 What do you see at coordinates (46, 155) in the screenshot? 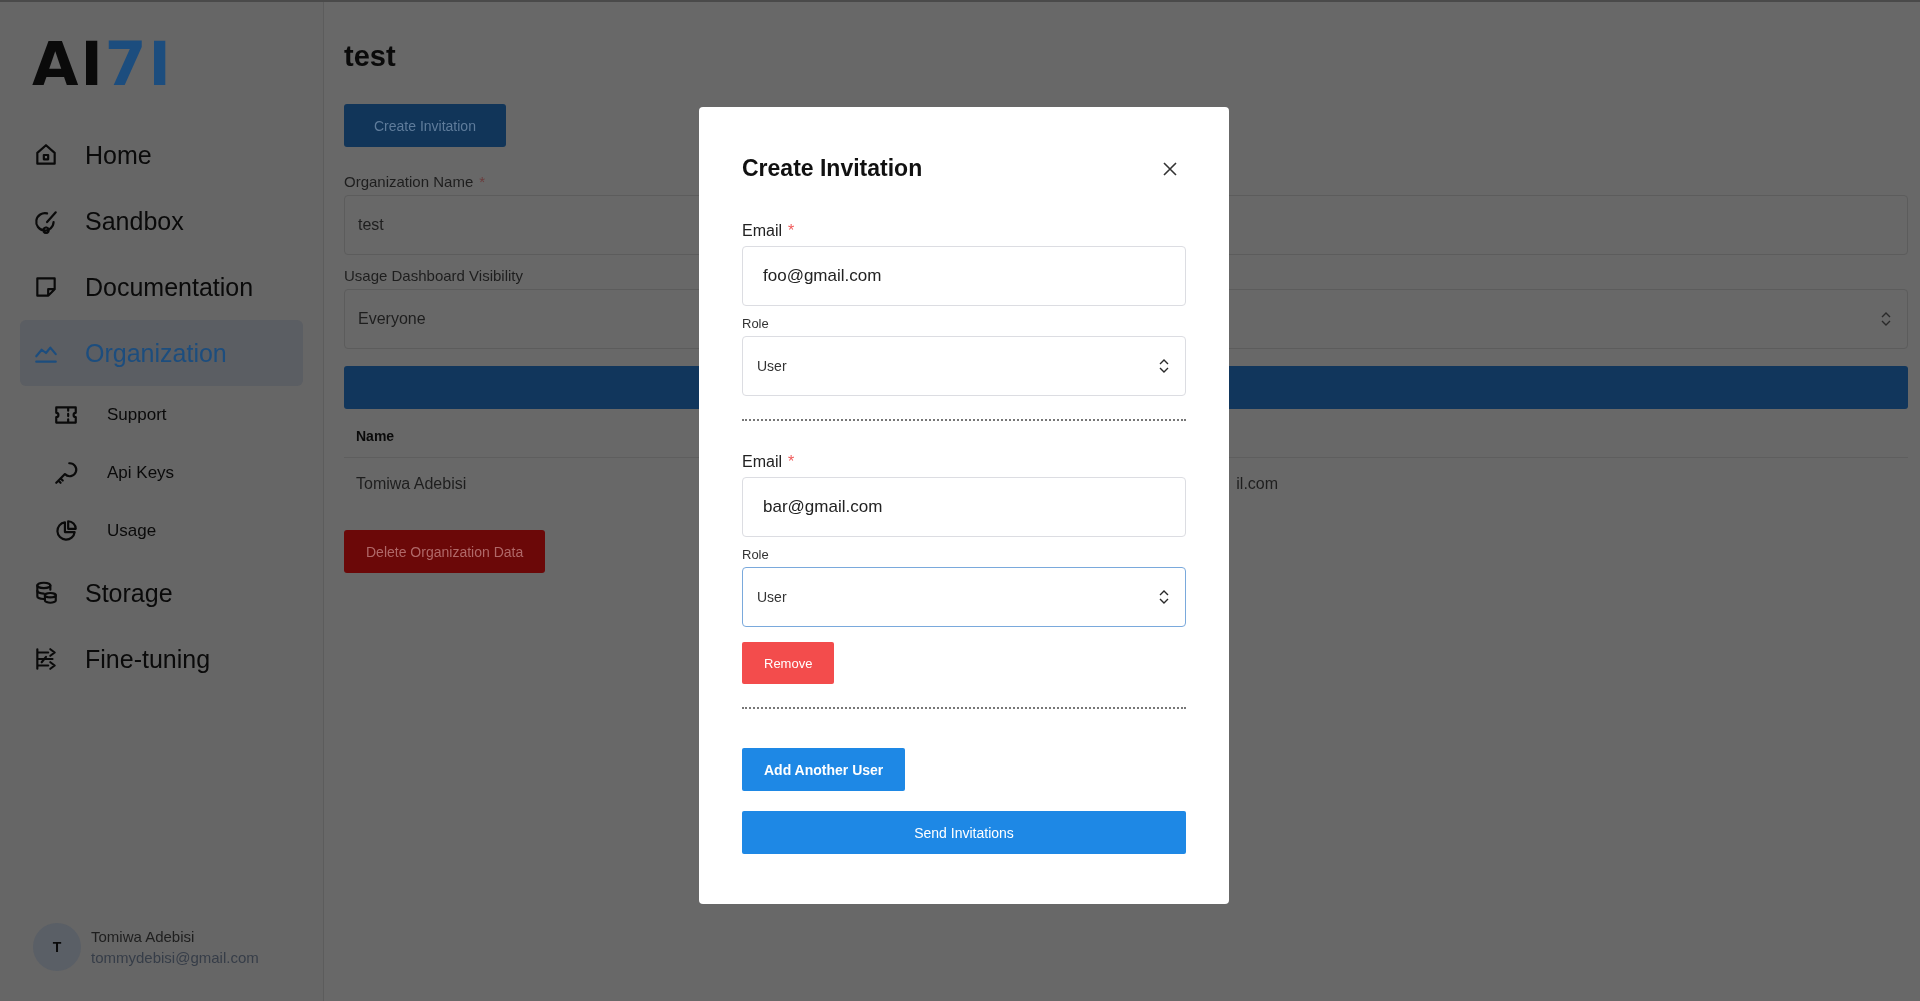
I see `home-icon` at bounding box center [46, 155].